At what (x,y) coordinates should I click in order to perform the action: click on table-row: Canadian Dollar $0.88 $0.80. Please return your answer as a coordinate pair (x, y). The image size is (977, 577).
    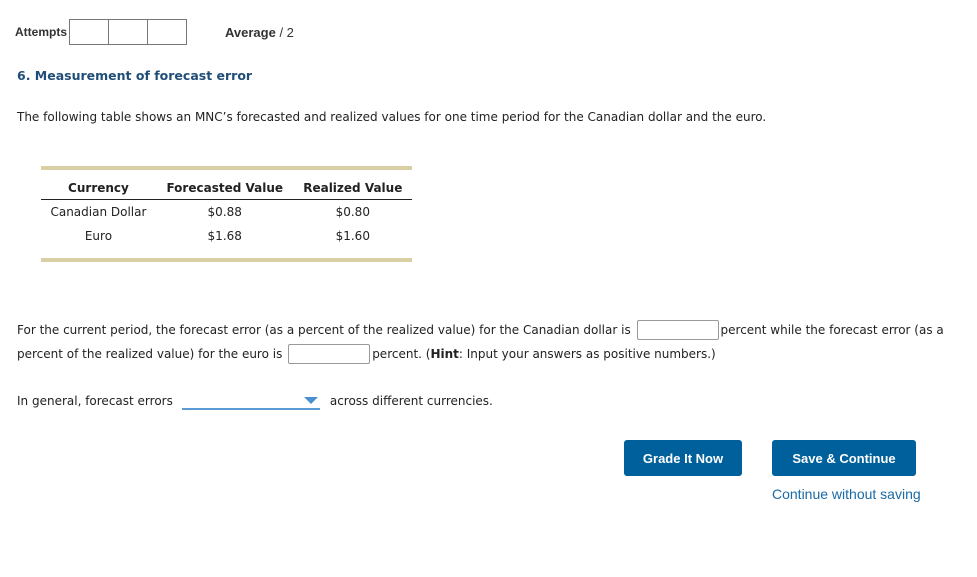
    Looking at the image, I should click on (226, 212).